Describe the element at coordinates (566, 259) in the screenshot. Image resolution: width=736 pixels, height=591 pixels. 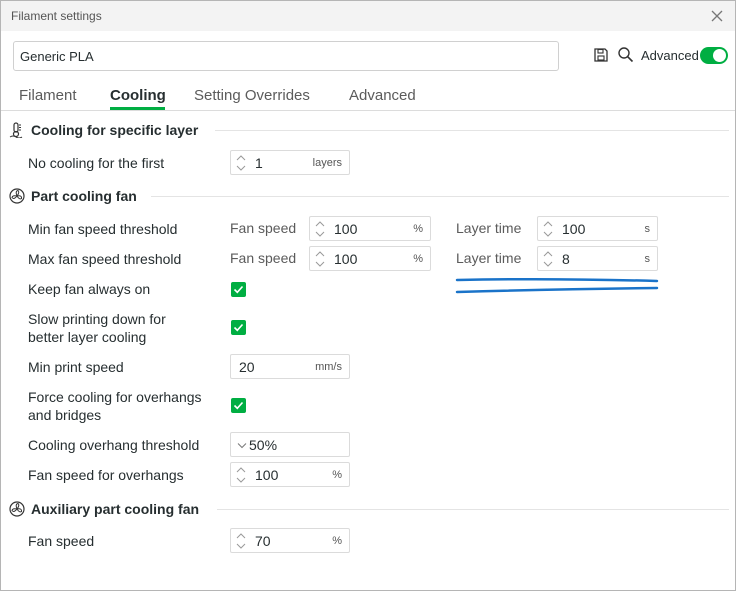
I see `max-layer-time-value: 8` at that location.